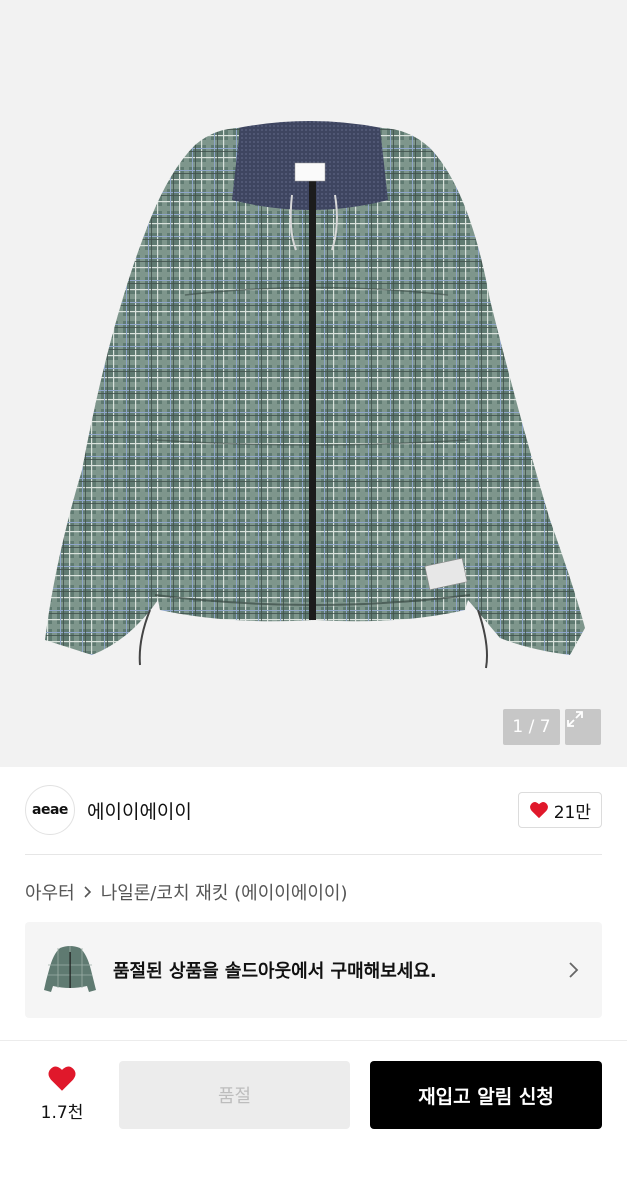 This screenshot has height=1200, width=627. I want to click on soldout-button: 품절, so click(234, 1095).